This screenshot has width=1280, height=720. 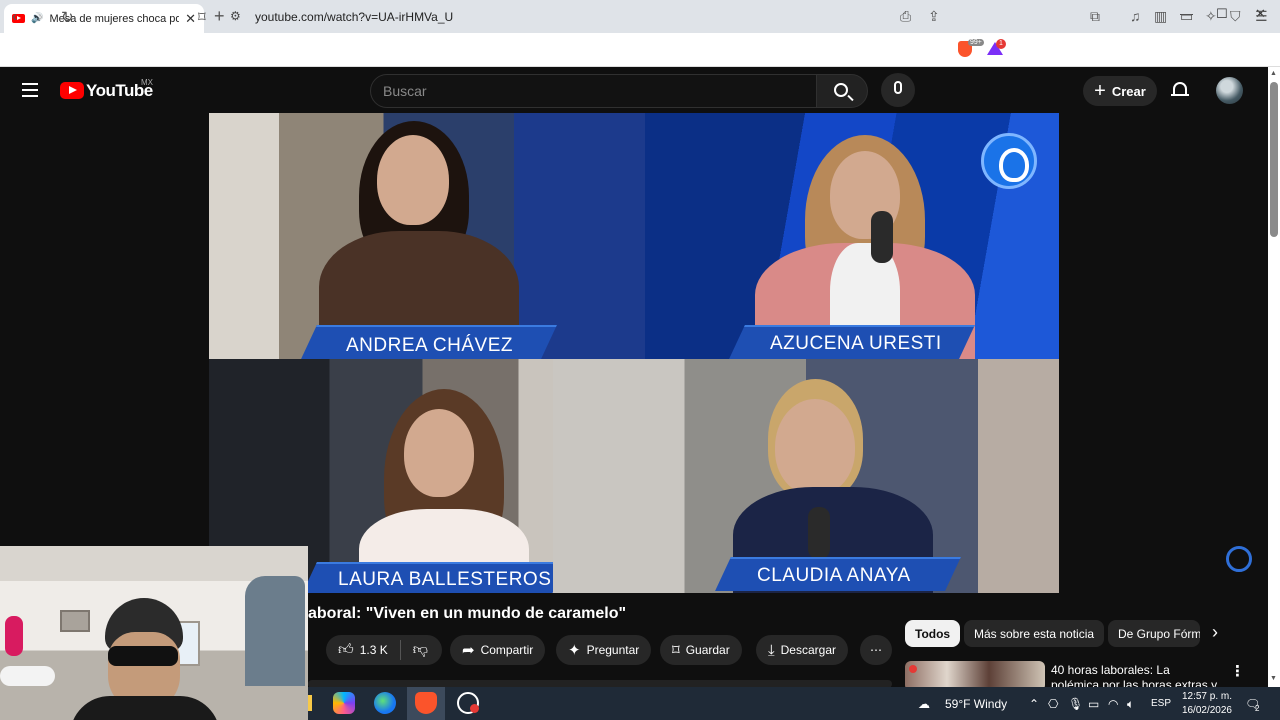 I want to click on media-icon: ♫, so click(x=1135, y=16).